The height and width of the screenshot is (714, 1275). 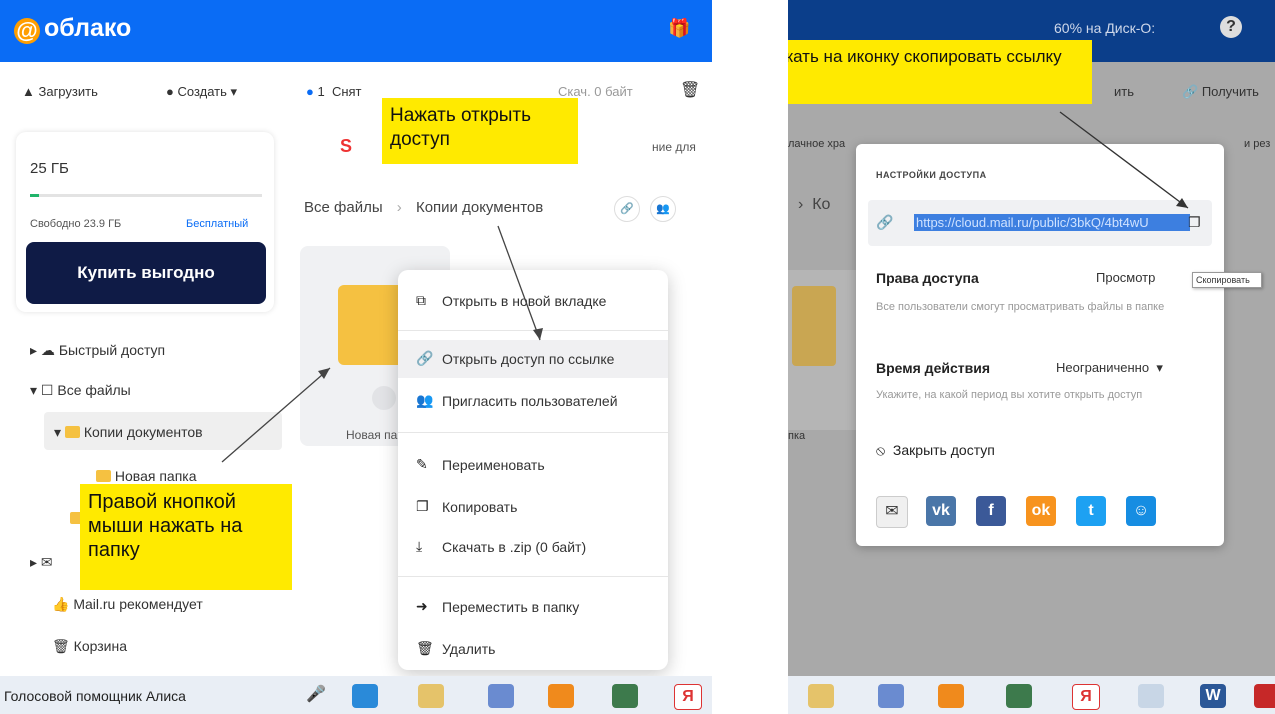 What do you see at coordinates (95, 696) in the screenshot?
I see `voice-assistant-field: Голосовой помощник Алиса` at bounding box center [95, 696].